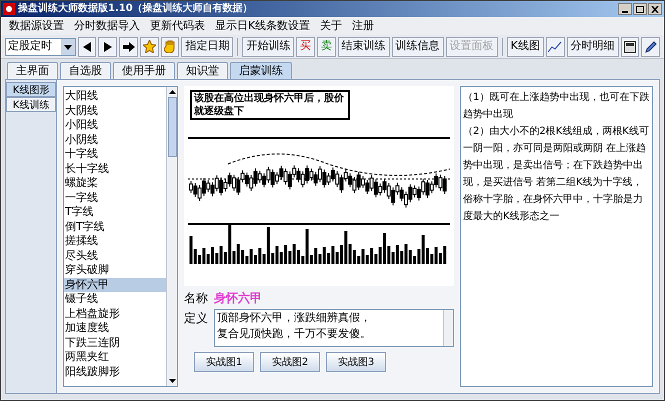  I want to click on definition-label: 定义, so click(196, 318).